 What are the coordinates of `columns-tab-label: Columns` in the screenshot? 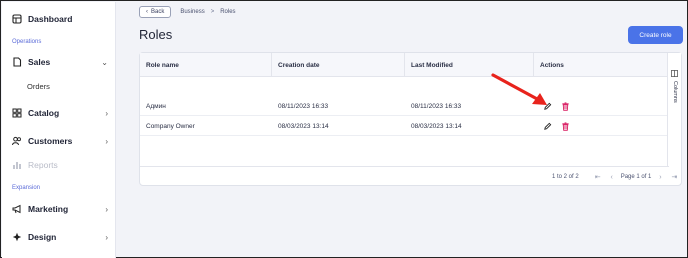 It's located at (675, 92).